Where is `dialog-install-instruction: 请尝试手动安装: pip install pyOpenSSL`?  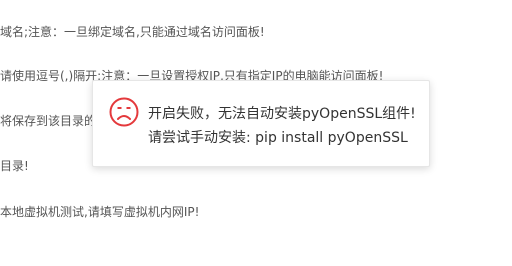
dialog-install-instruction: 请尝试手动安装: pip install pyOpenSSL is located at coordinates (278, 138).